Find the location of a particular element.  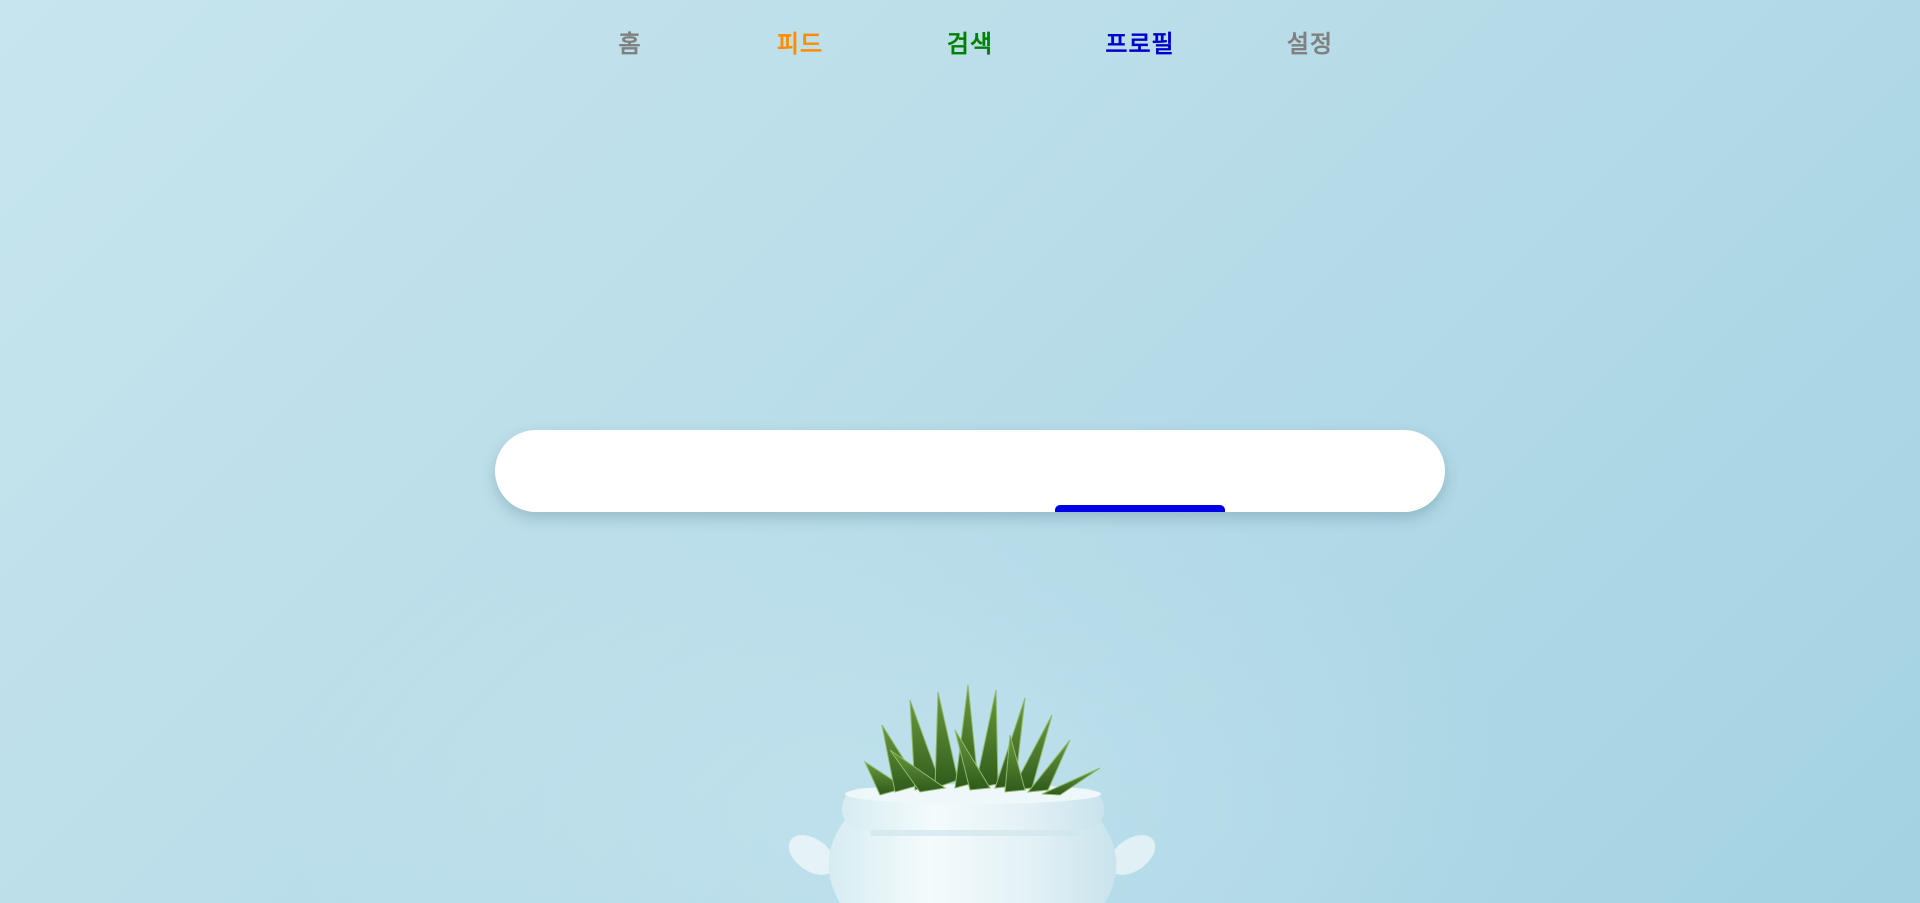

tab-home-label: 홈 is located at coordinates (630, 43).